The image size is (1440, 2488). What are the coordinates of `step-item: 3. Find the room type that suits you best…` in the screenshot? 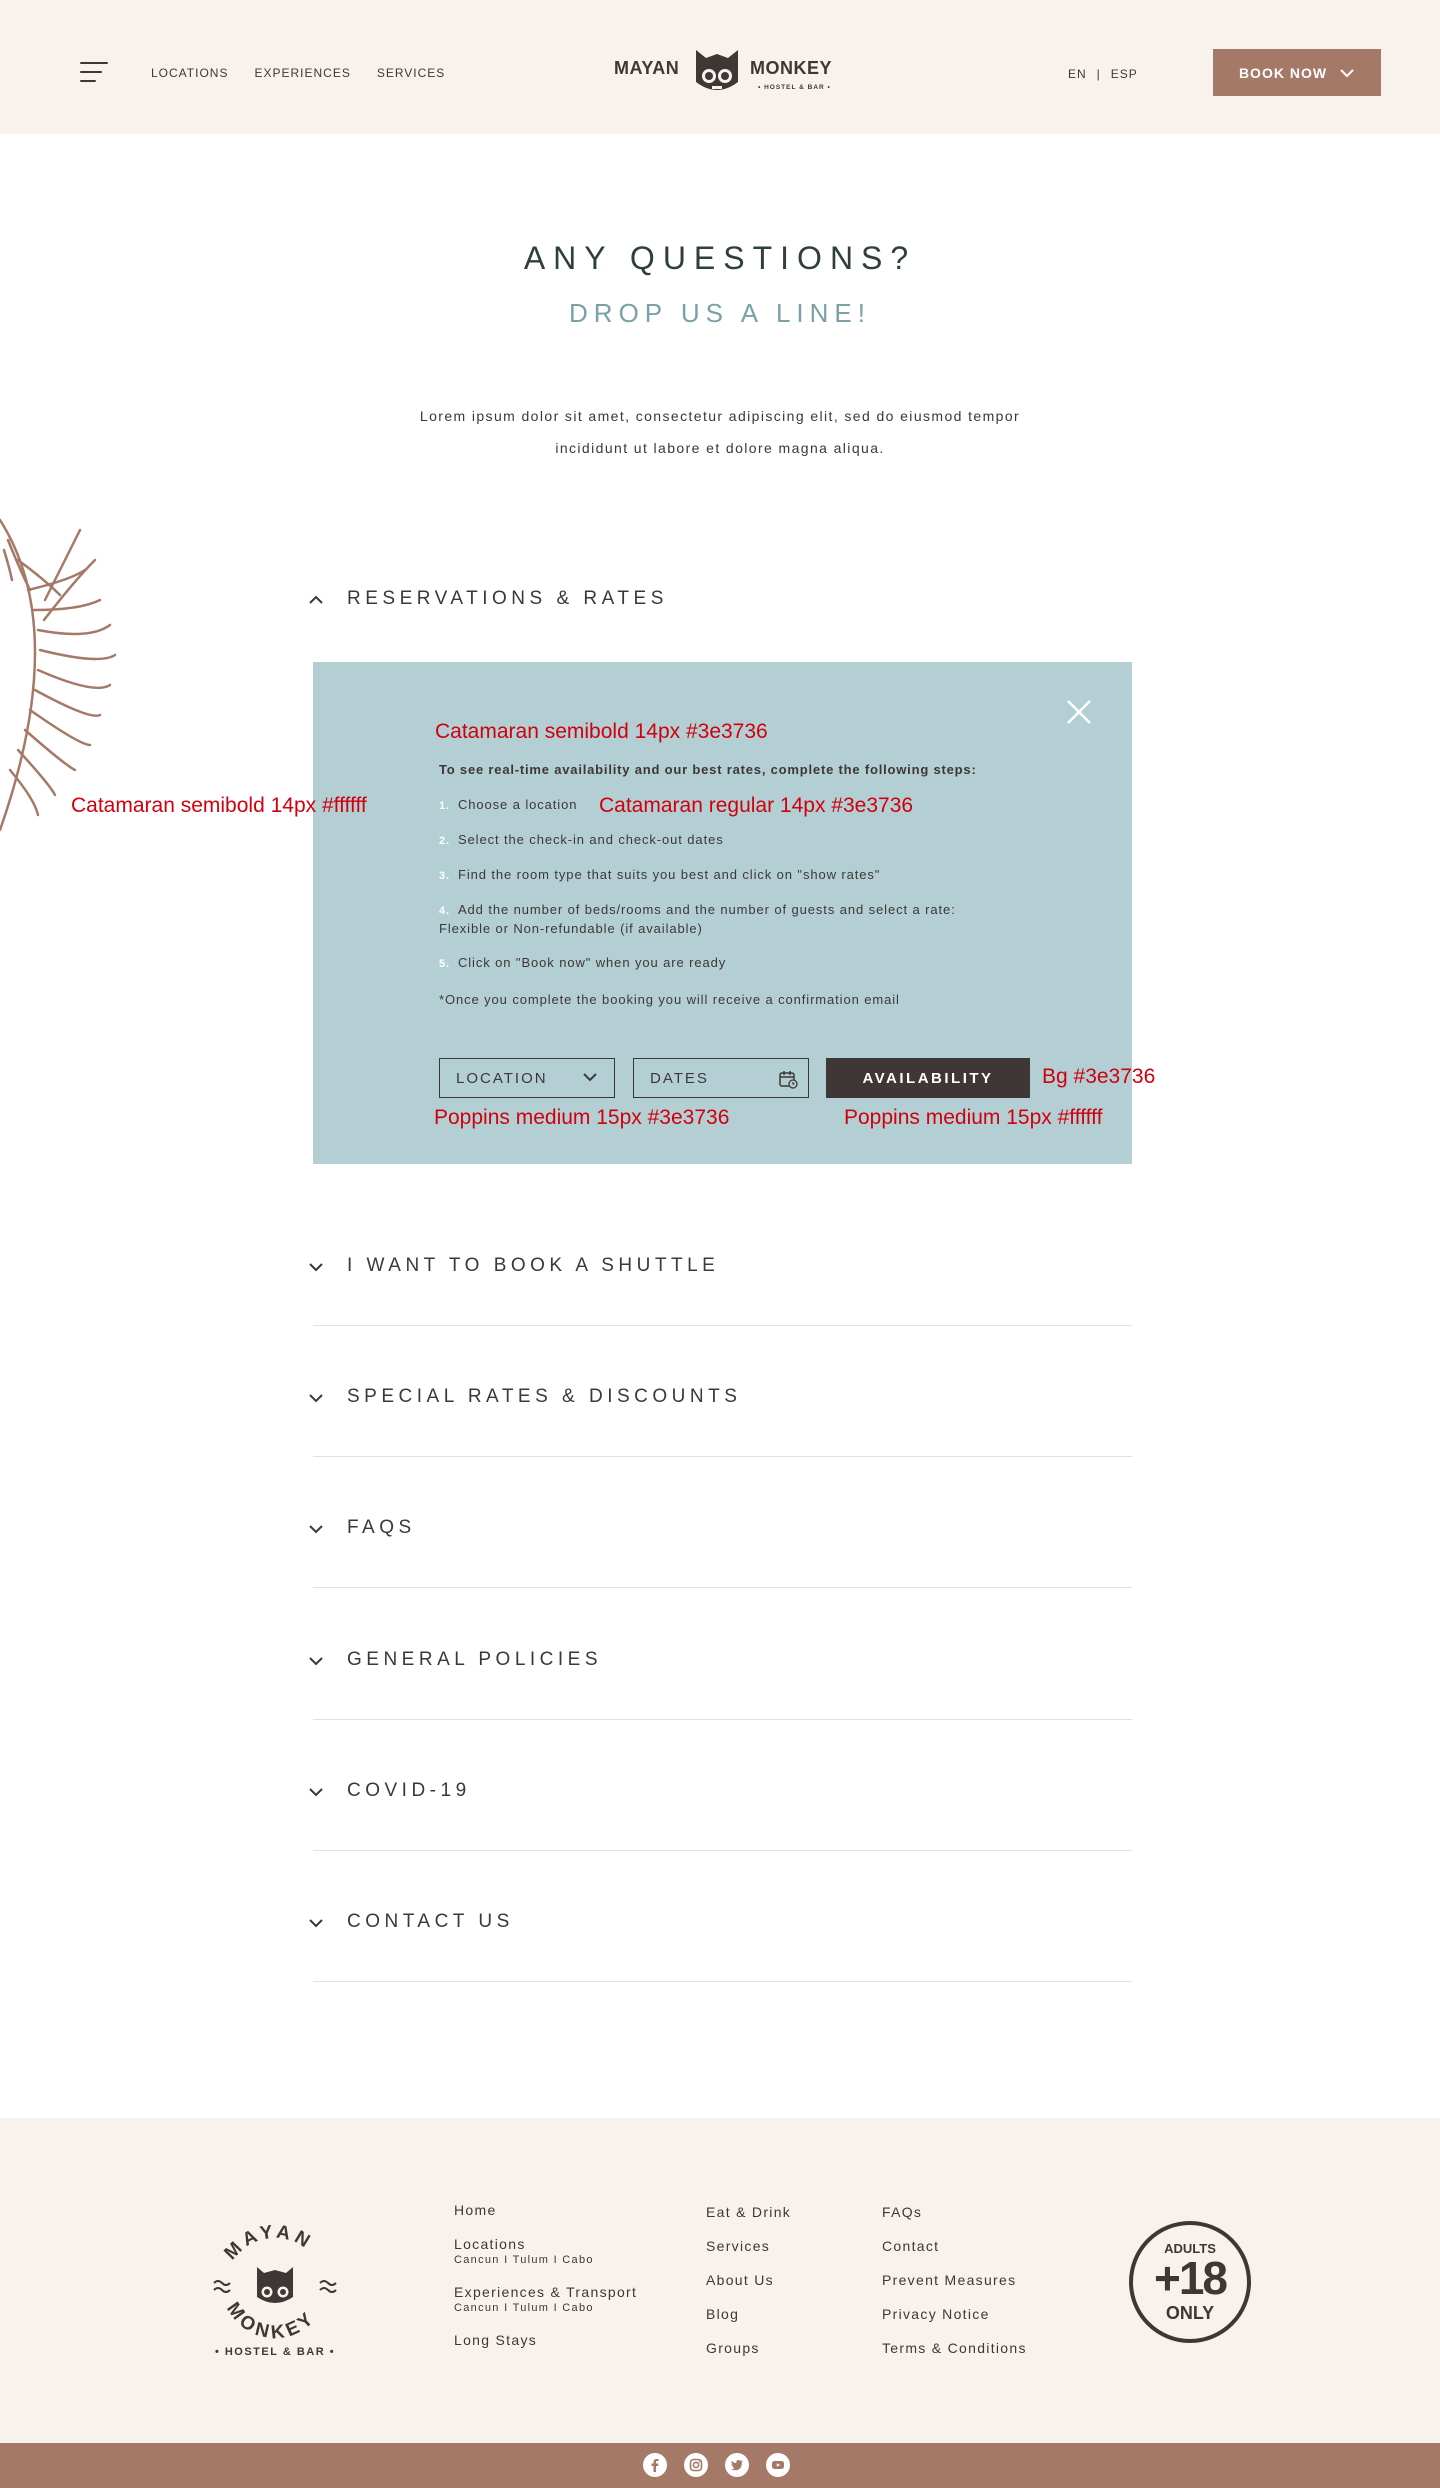 It's located at (659, 875).